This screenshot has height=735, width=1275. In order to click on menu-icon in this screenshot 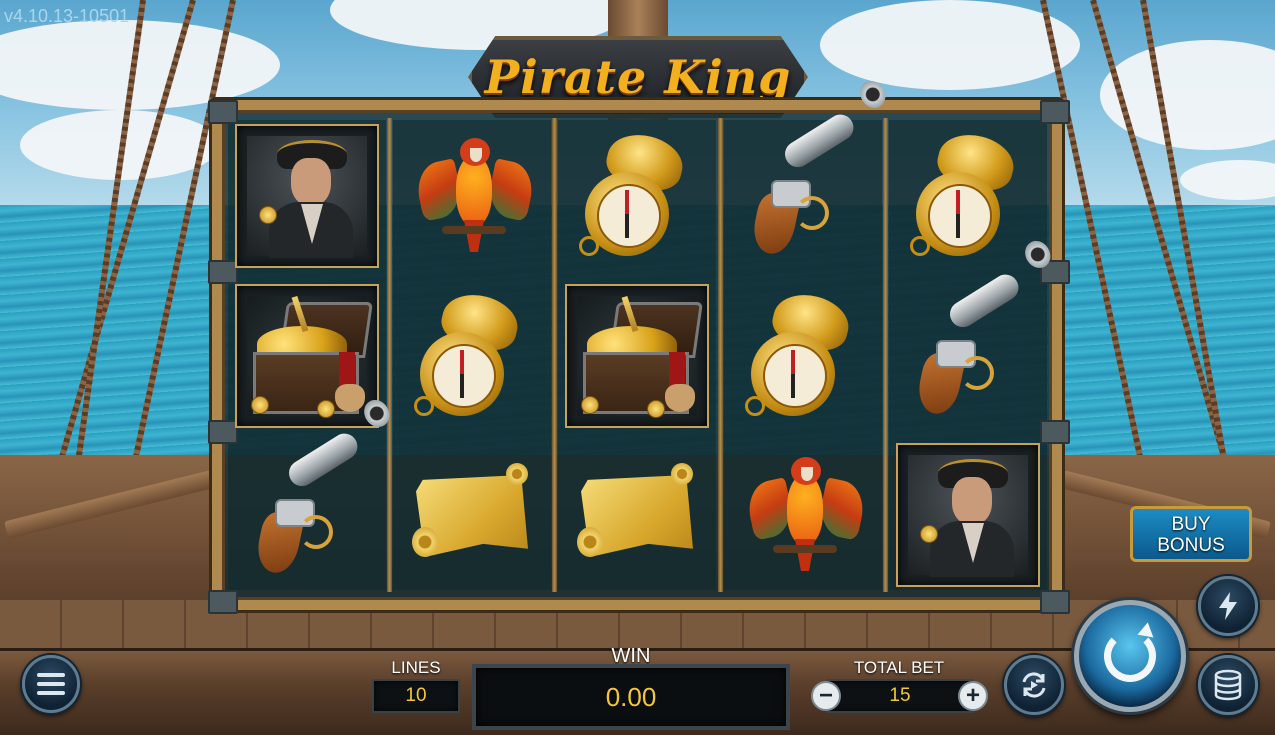, I will do `click(51, 684)`.